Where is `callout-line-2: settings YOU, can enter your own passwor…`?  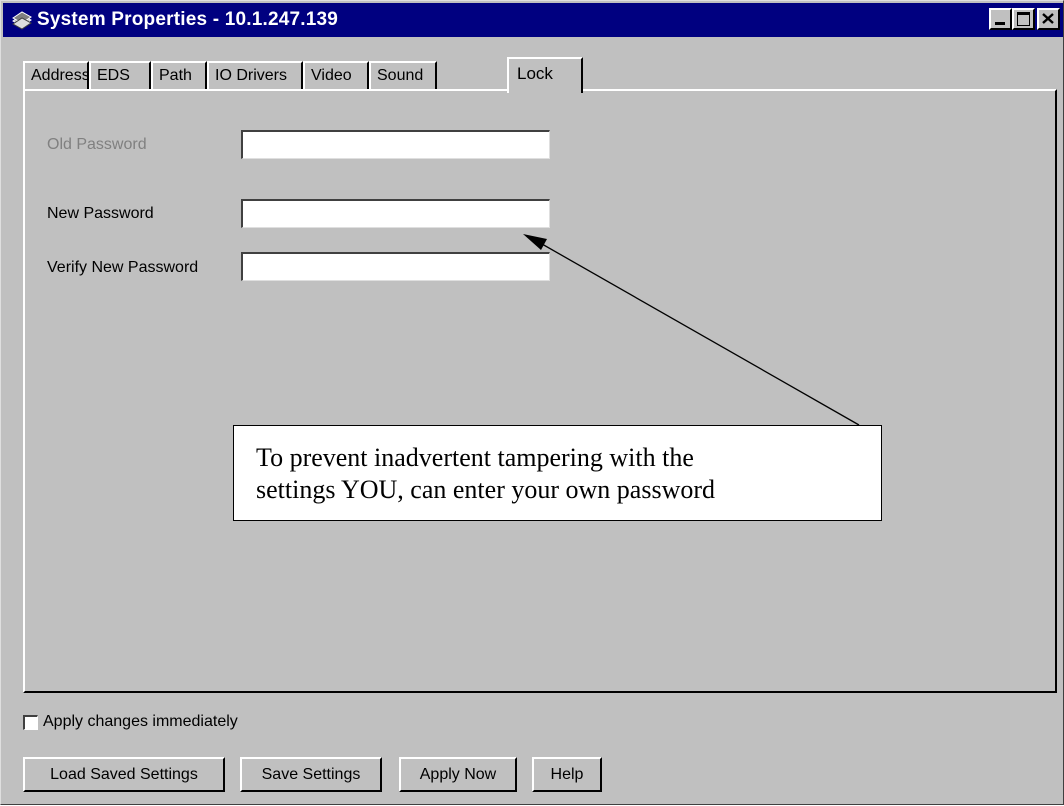
callout-line-2: settings YOU, can enter your own passwor… is located at coordinates (485, 489).